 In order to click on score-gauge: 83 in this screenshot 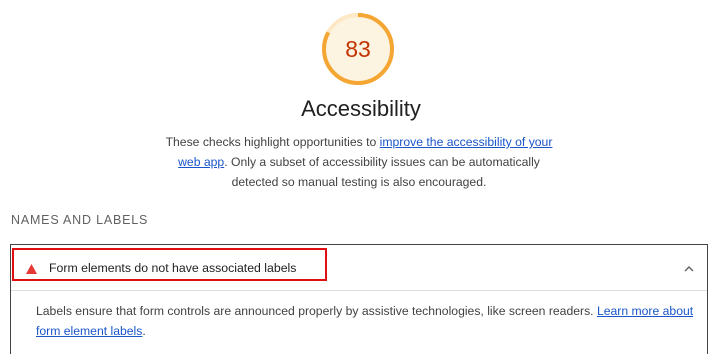, I will do `click(358, 49)`.